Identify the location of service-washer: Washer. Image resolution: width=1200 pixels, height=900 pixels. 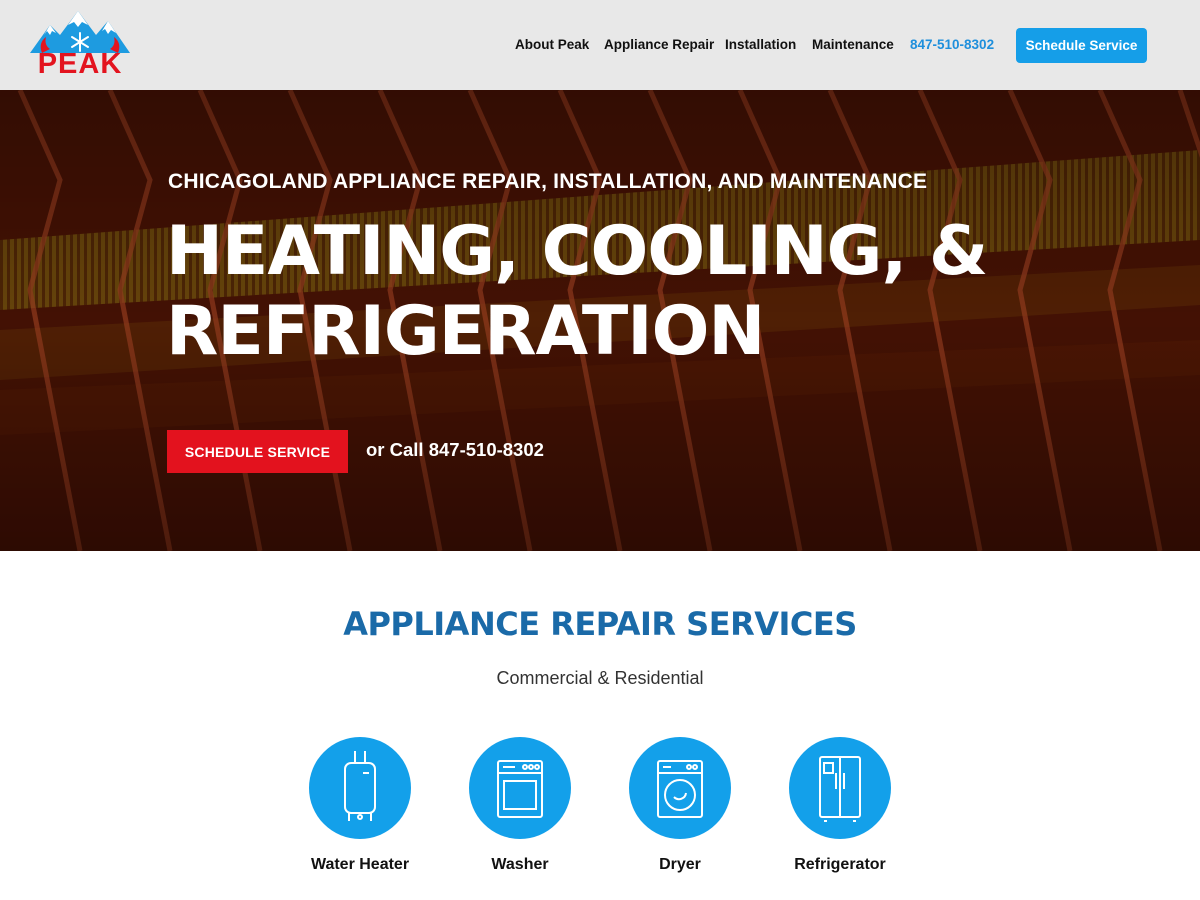
(520, 812).